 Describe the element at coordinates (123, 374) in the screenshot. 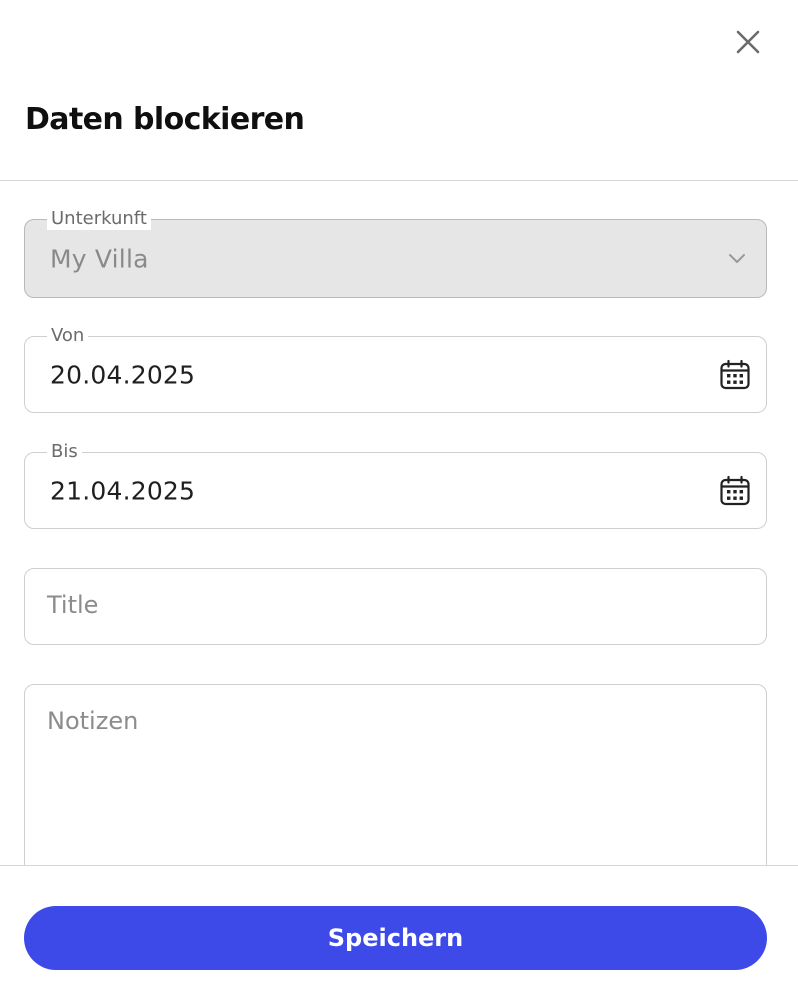

I see `from-date-value: 20.04.2025` at that location.